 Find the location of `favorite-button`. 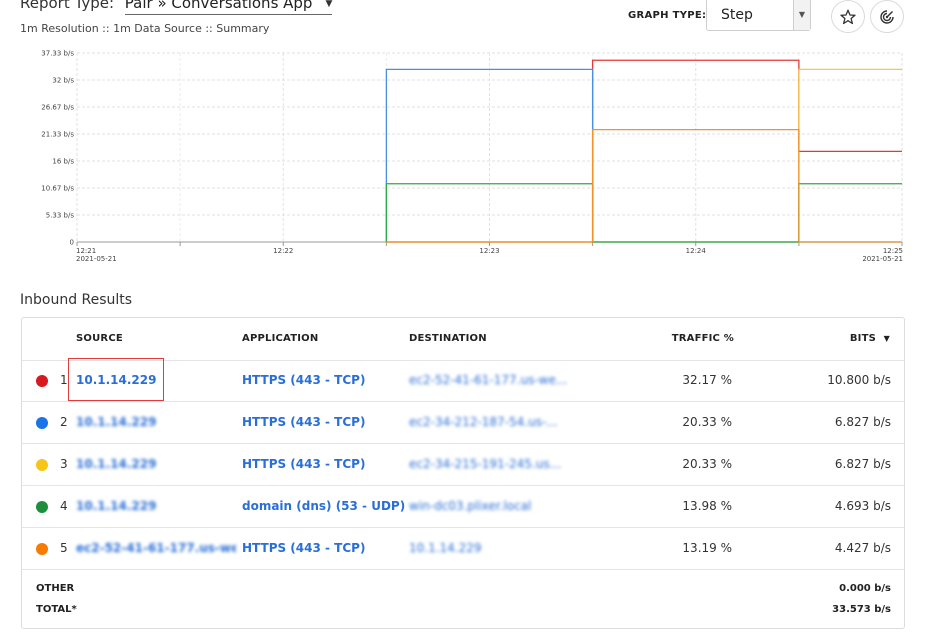

favorite-button is located at coordinates (848, 16).